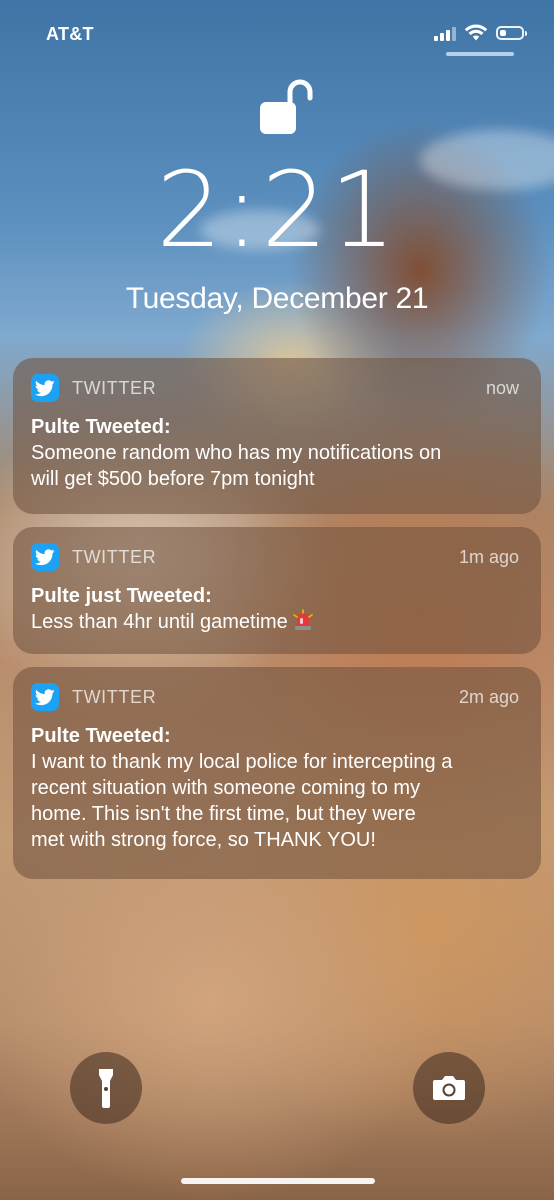 The height and width of the screenshot is (1200, 554). Describe the element at coordinates (286, 106) in the screenshot. I see `unlocked-padlock-icon` at that location.